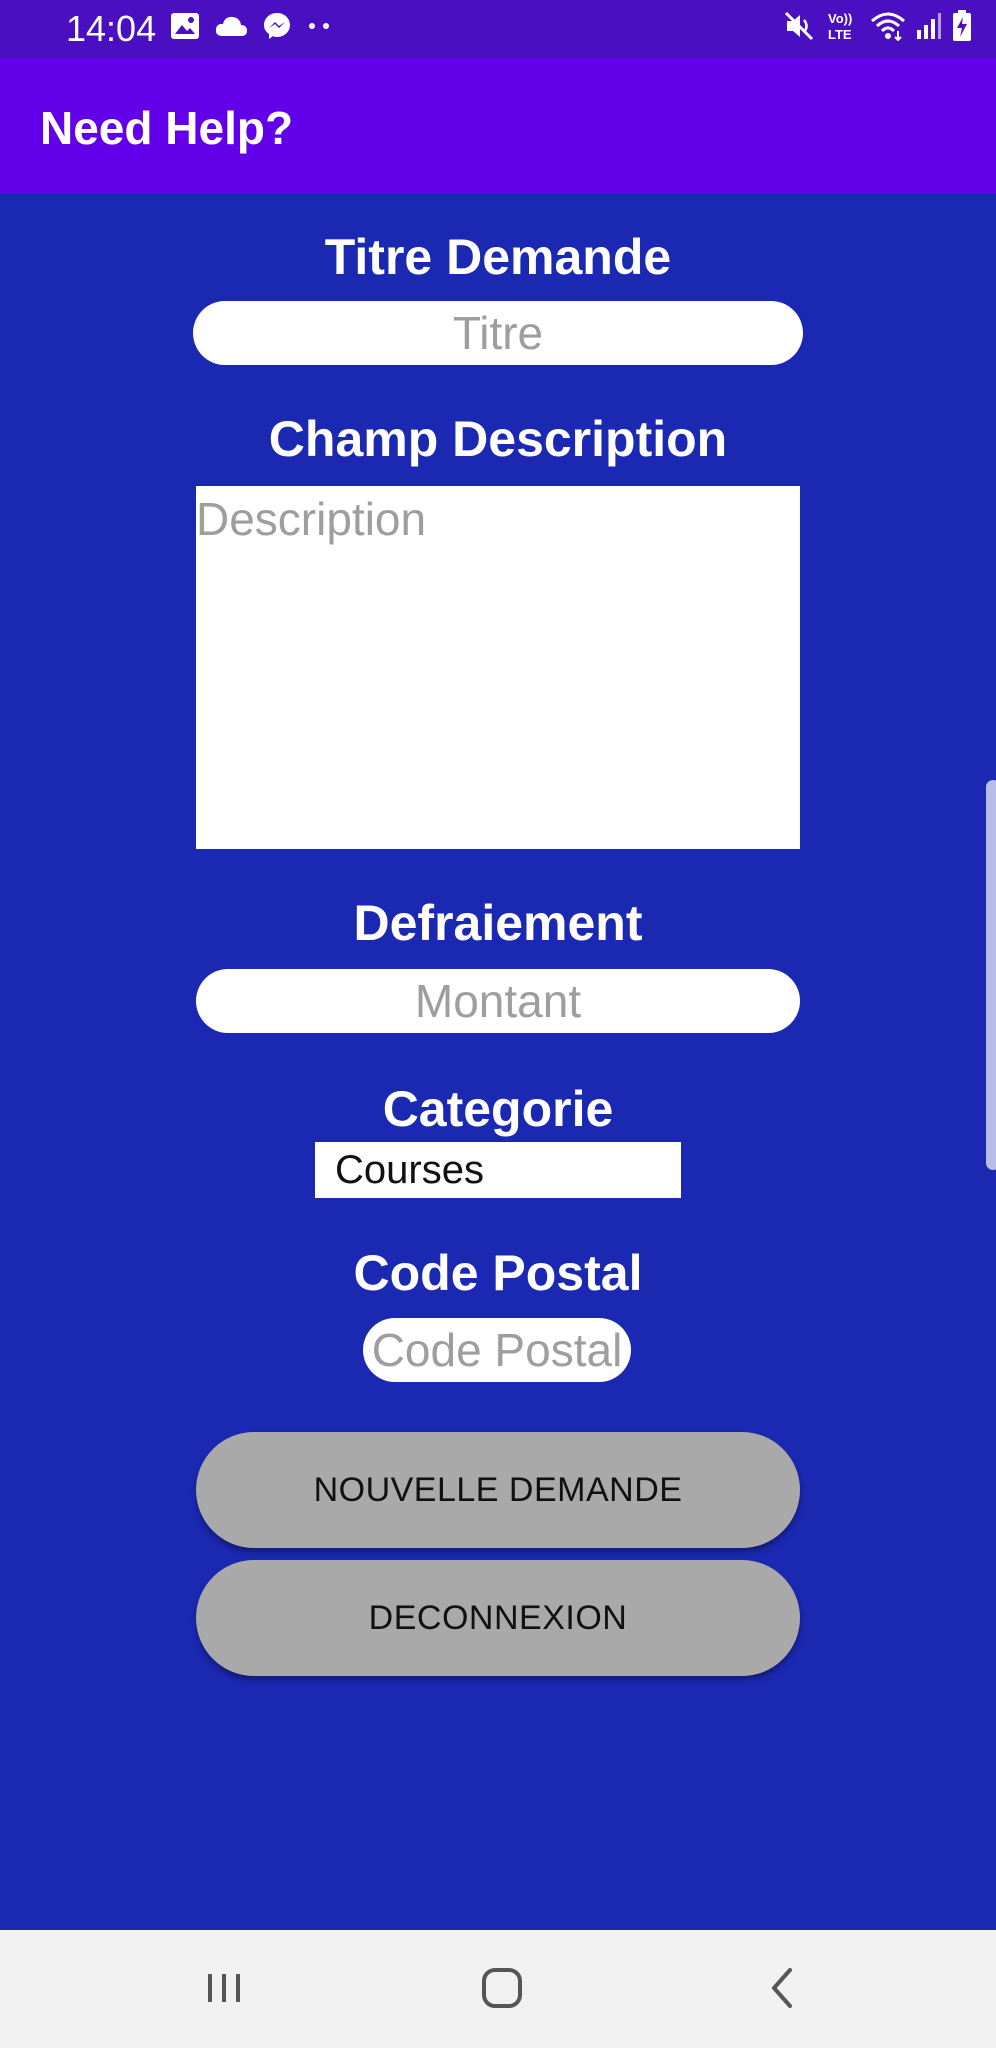 The height and width of the screenshot is (2048, 996). I want to click on wifi-icon, so click(888, 26).